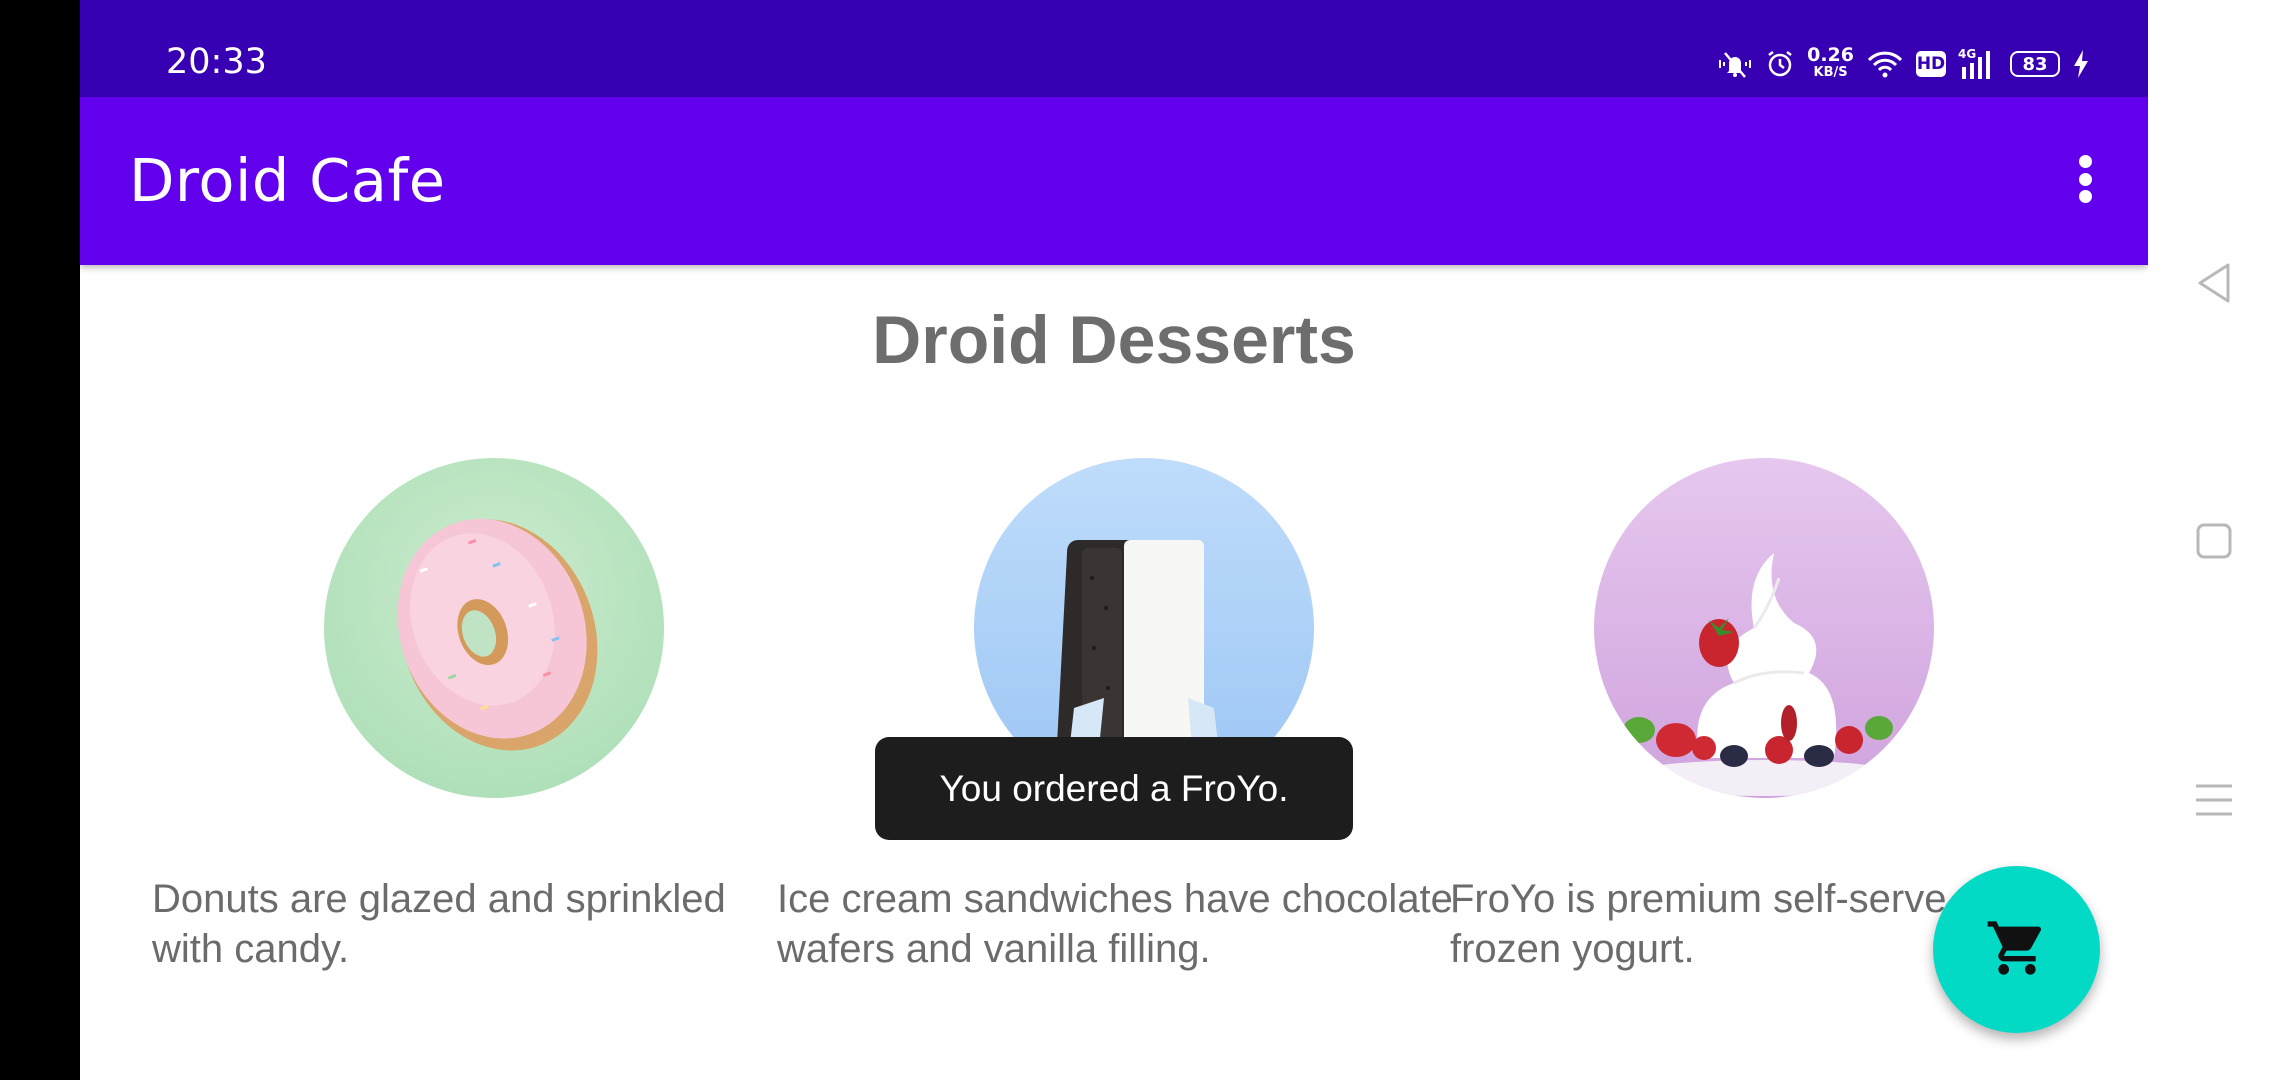 The height and width of the screenshot is (1080, 2280). I want to click on battery-icon: 83, so click(2035, 64).